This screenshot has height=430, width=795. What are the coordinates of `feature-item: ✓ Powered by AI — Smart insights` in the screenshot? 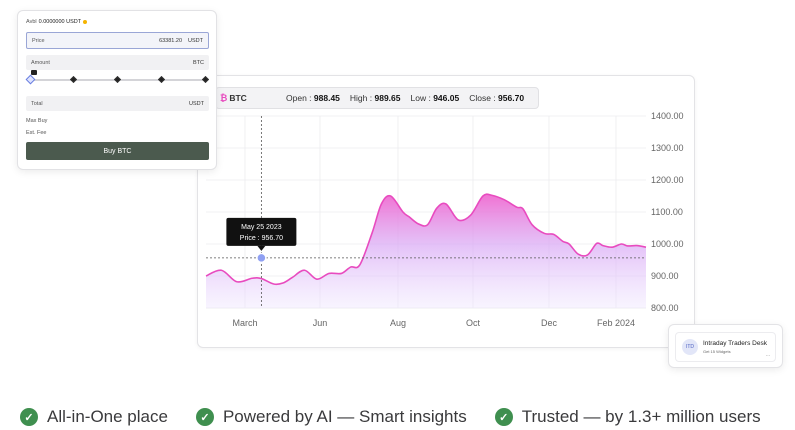 It's located at (331, 417).